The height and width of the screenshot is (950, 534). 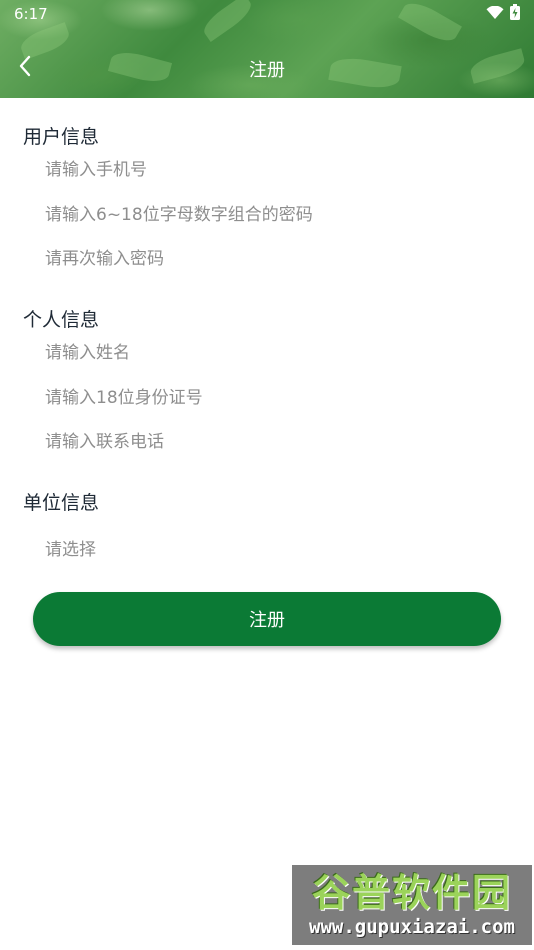 What do you see at coordinates (267, 398) in the screenshot?
I see `id-number-input` at bounding box center [267, 398].